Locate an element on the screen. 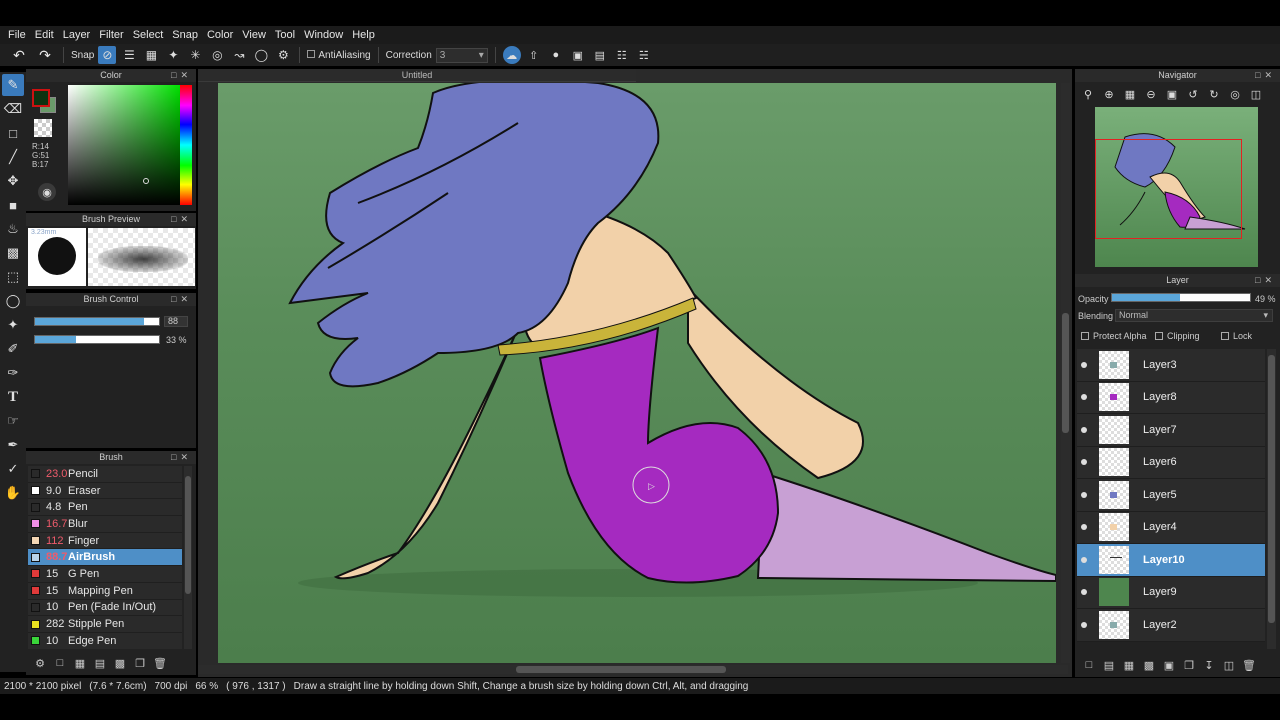 Image resolution: width=1280 pixels, height=720 pixels. brush-item: 112 Finger is located at coordinates (105, 541).